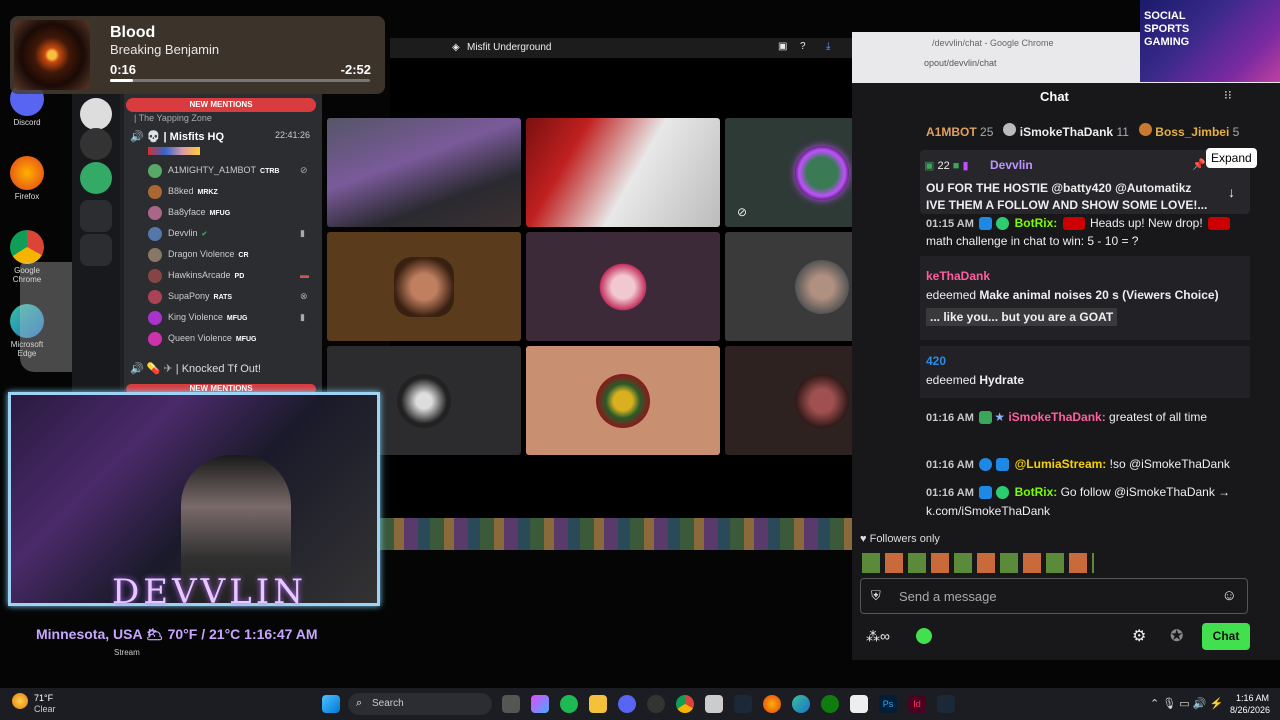 The height and width of the screenshot is (720, 1280). I want to click on edge-icon, so click(801, 704).